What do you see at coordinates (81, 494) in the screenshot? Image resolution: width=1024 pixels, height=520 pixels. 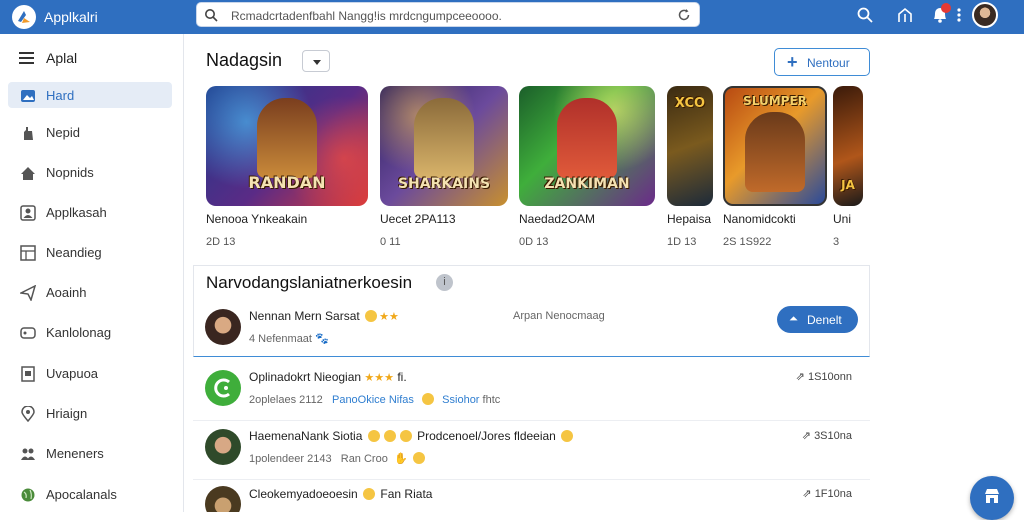 I see `sidebar-item-label: Apocalanals` at bounding box center [81, 494].